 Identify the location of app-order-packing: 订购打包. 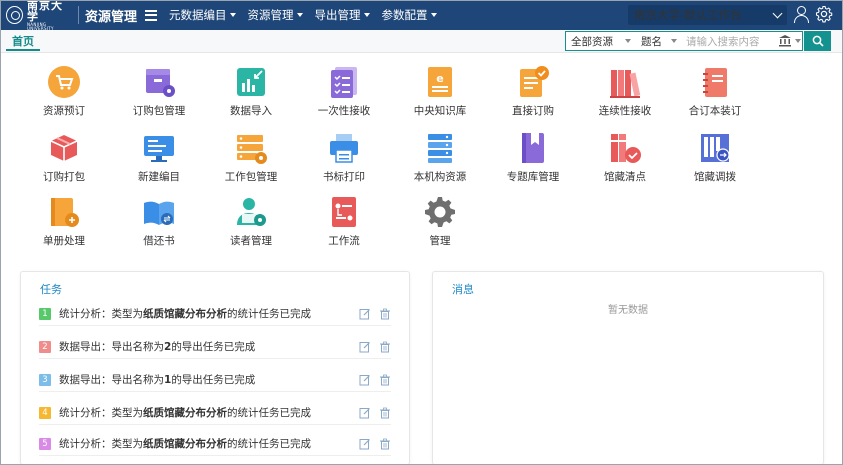
(64, 157).